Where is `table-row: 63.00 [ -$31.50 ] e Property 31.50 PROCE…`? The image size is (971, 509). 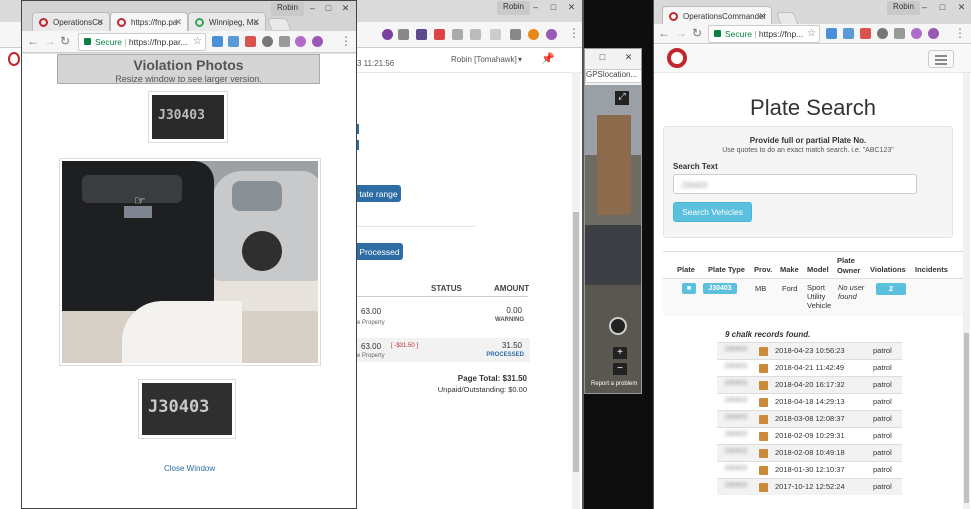 table-row: 63.00 [ -$31.50 ] e Property 31.50 PROCE… is located at coordinates (443, 350).